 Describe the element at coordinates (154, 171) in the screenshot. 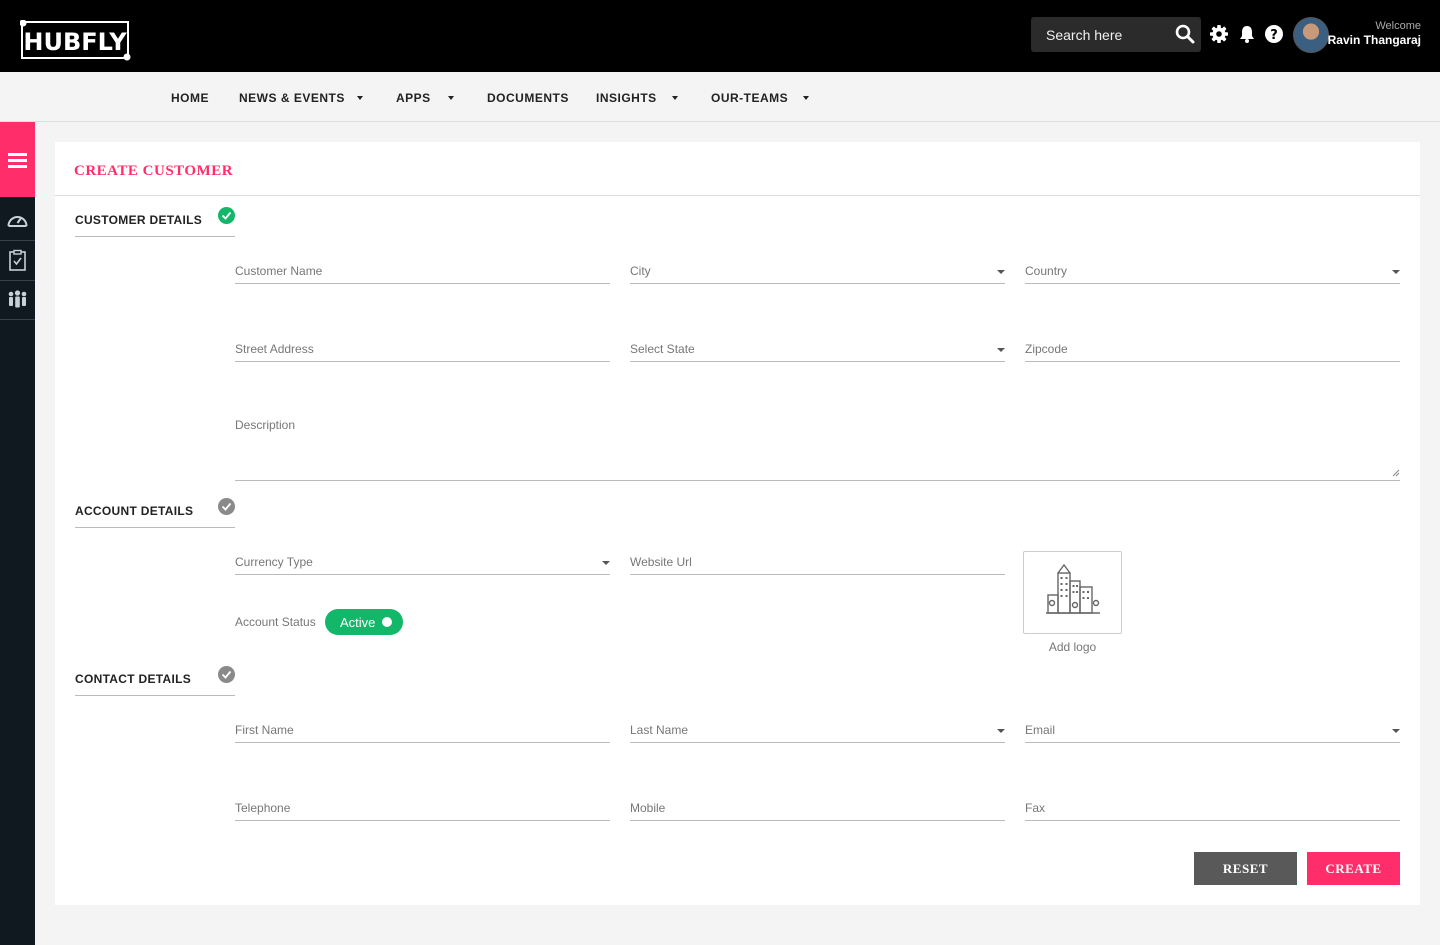

I see `page-title: CREATE CUSTOMER` at that location.